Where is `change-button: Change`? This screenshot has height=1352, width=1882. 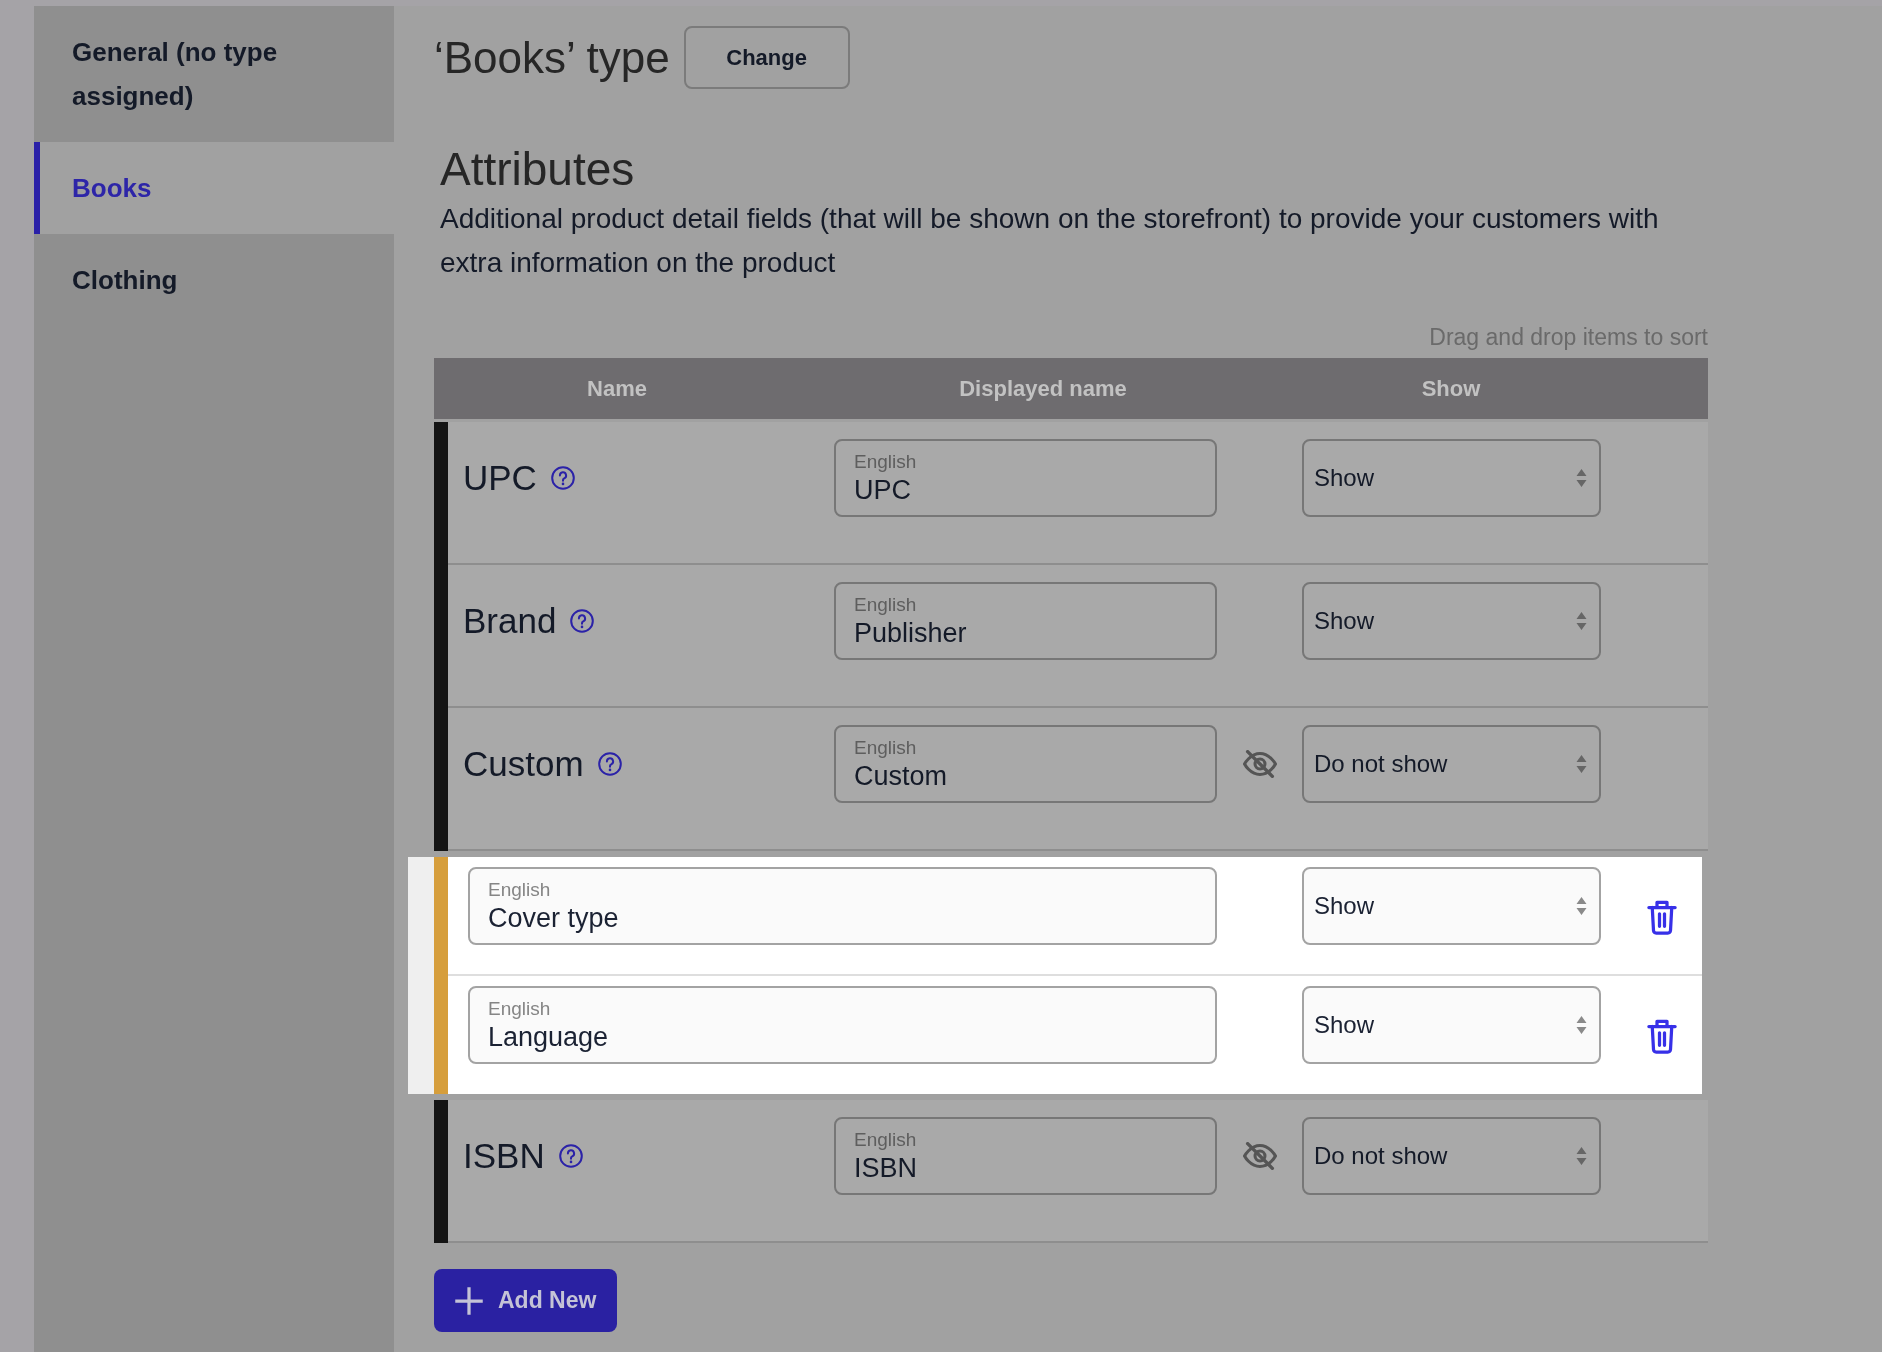 change-button: Change is located at coordinates (766, 57).